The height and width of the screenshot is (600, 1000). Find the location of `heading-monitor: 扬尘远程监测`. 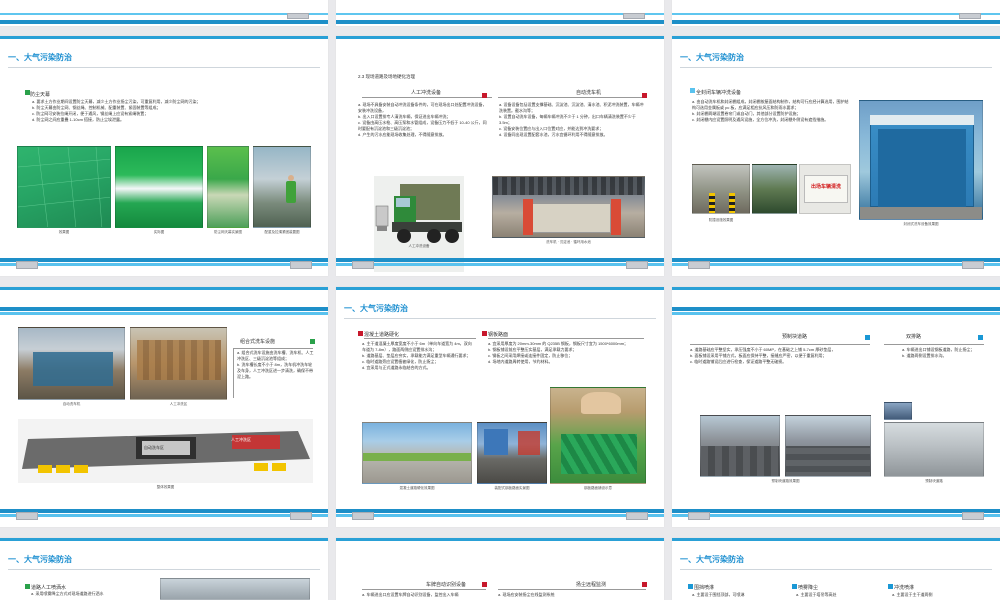

heading-monitor: 扬尘远程监测 is located at coordinates (591, 585).